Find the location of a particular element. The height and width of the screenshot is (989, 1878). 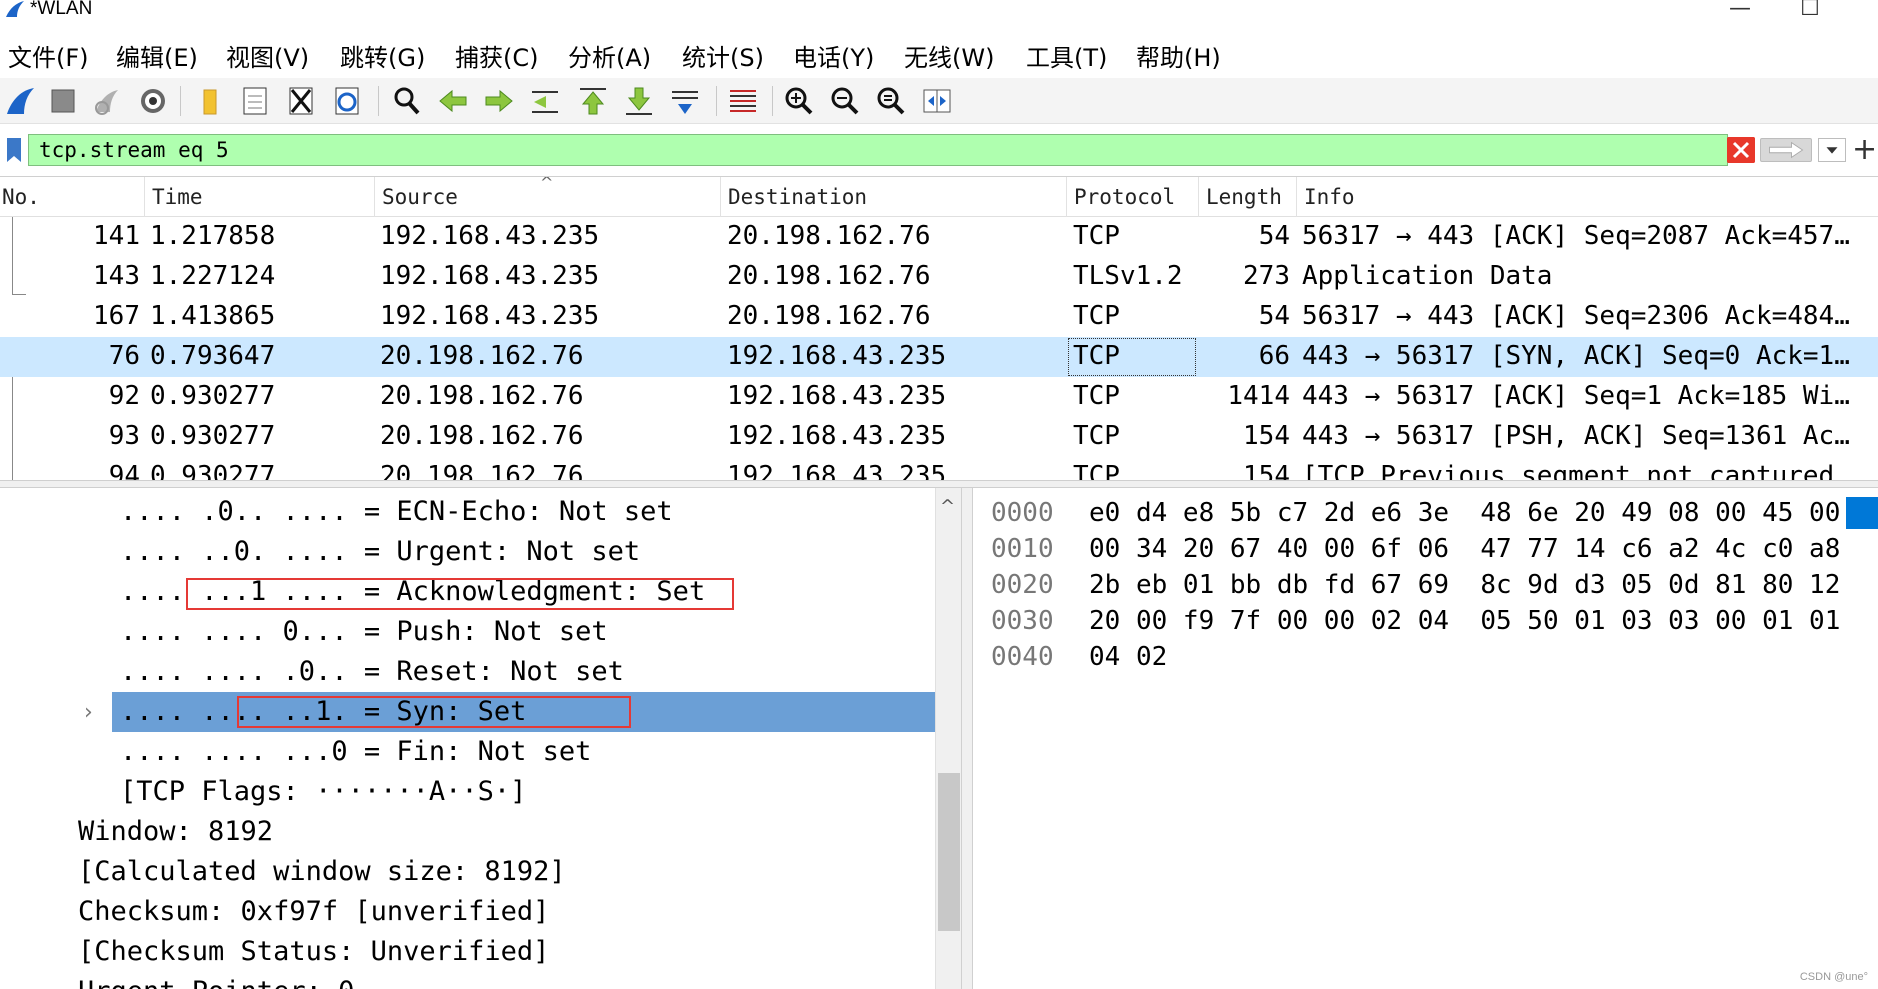

window-title: *WLAN is located at coordinates (61, 9).